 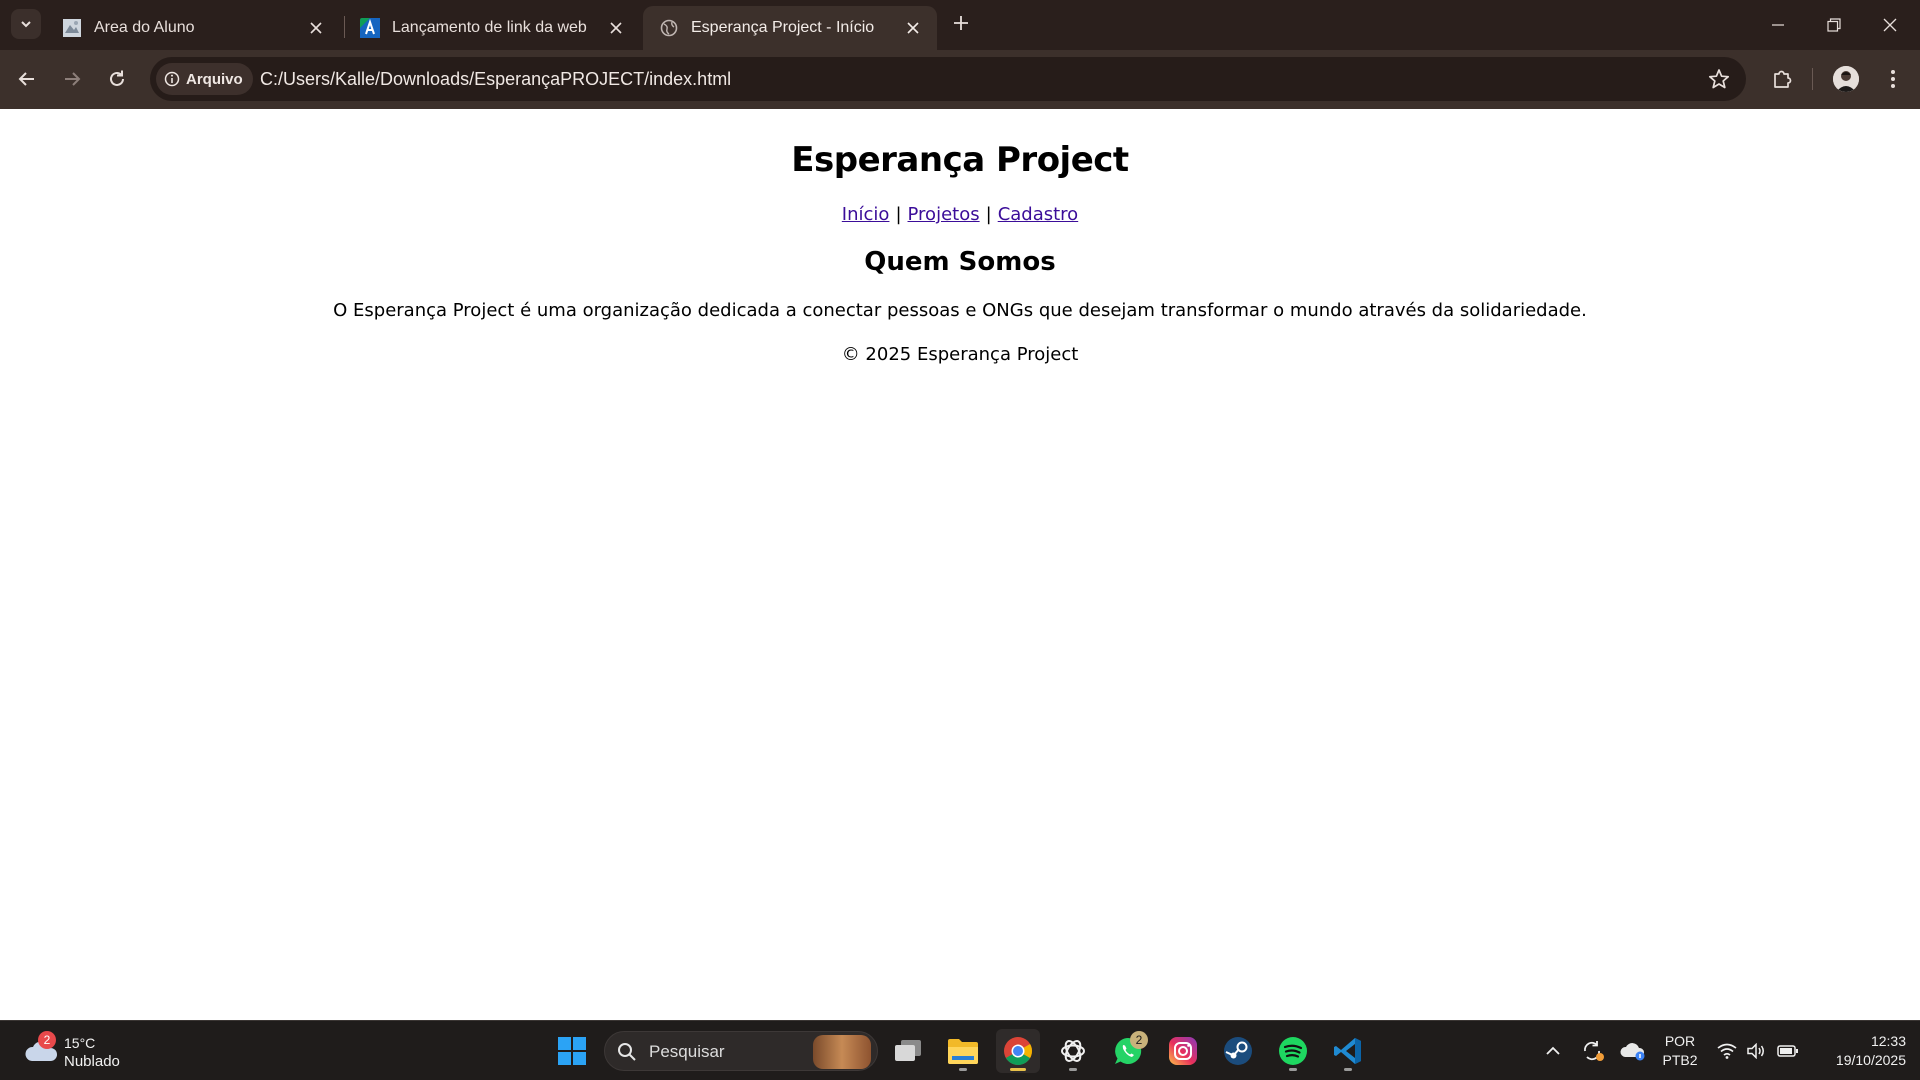 I want to click on chrome-button, so click(x=1018, y=1051).